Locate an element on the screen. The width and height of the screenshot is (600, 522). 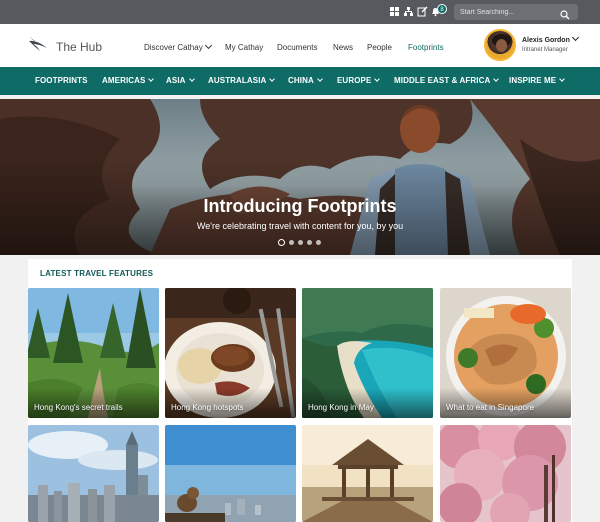
category-middle-east-africa: MIDDLE EAST & AFRICA is located at coordinates (447, 80).